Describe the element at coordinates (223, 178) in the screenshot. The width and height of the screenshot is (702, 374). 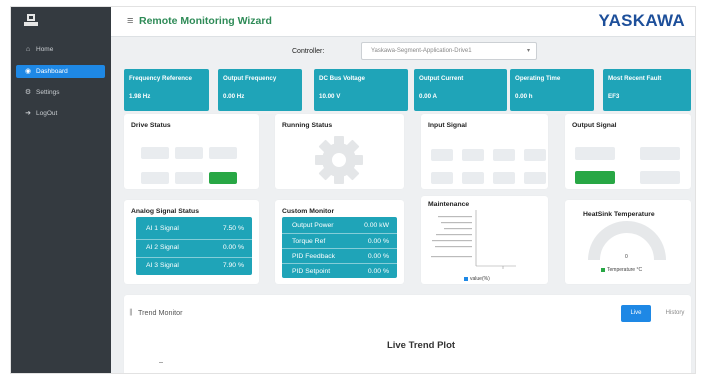
I see `status-indicator-active` at that location.